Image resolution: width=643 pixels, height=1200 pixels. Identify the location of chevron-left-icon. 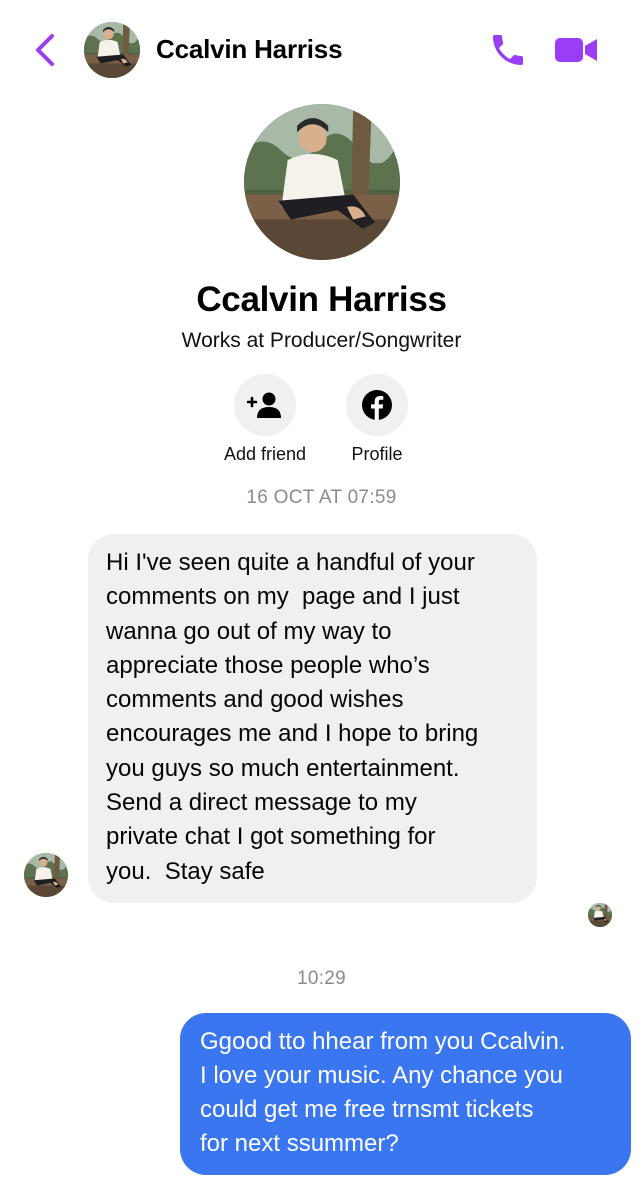
(45, 50).